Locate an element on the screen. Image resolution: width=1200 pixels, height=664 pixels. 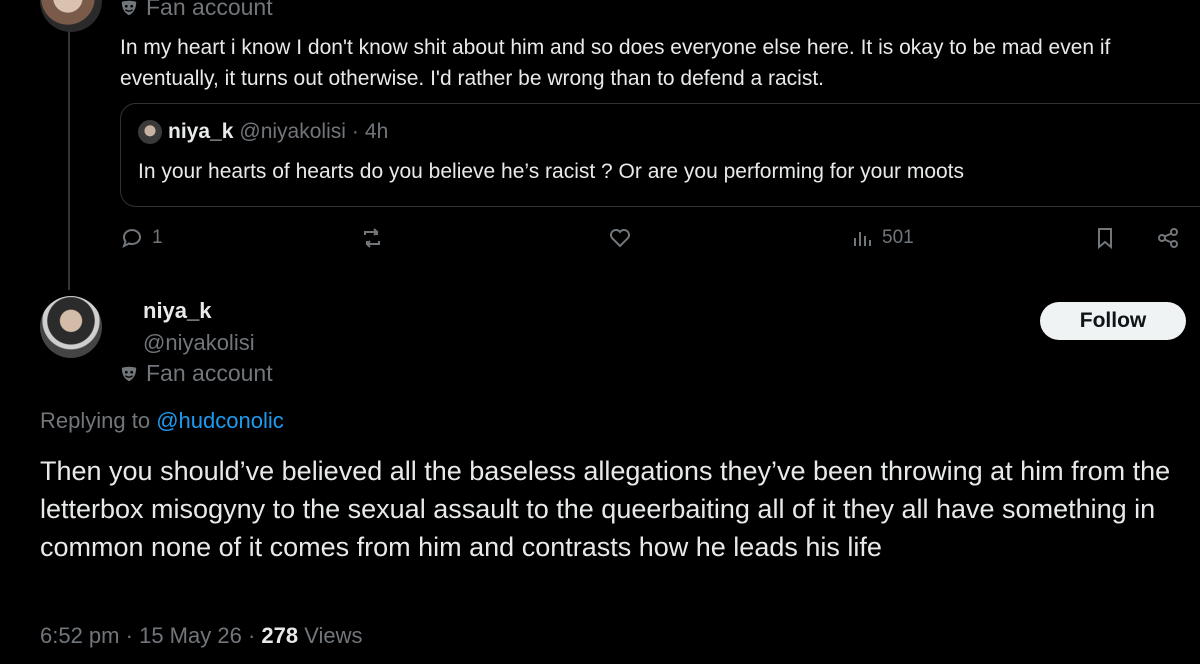
views-count: 501 is located at coordinates (898, 237).